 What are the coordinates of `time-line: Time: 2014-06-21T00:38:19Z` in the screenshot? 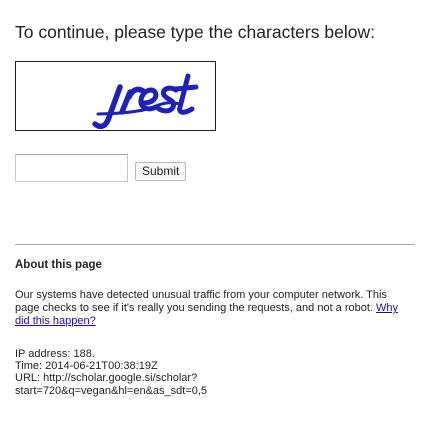 It's located at (86, 366).